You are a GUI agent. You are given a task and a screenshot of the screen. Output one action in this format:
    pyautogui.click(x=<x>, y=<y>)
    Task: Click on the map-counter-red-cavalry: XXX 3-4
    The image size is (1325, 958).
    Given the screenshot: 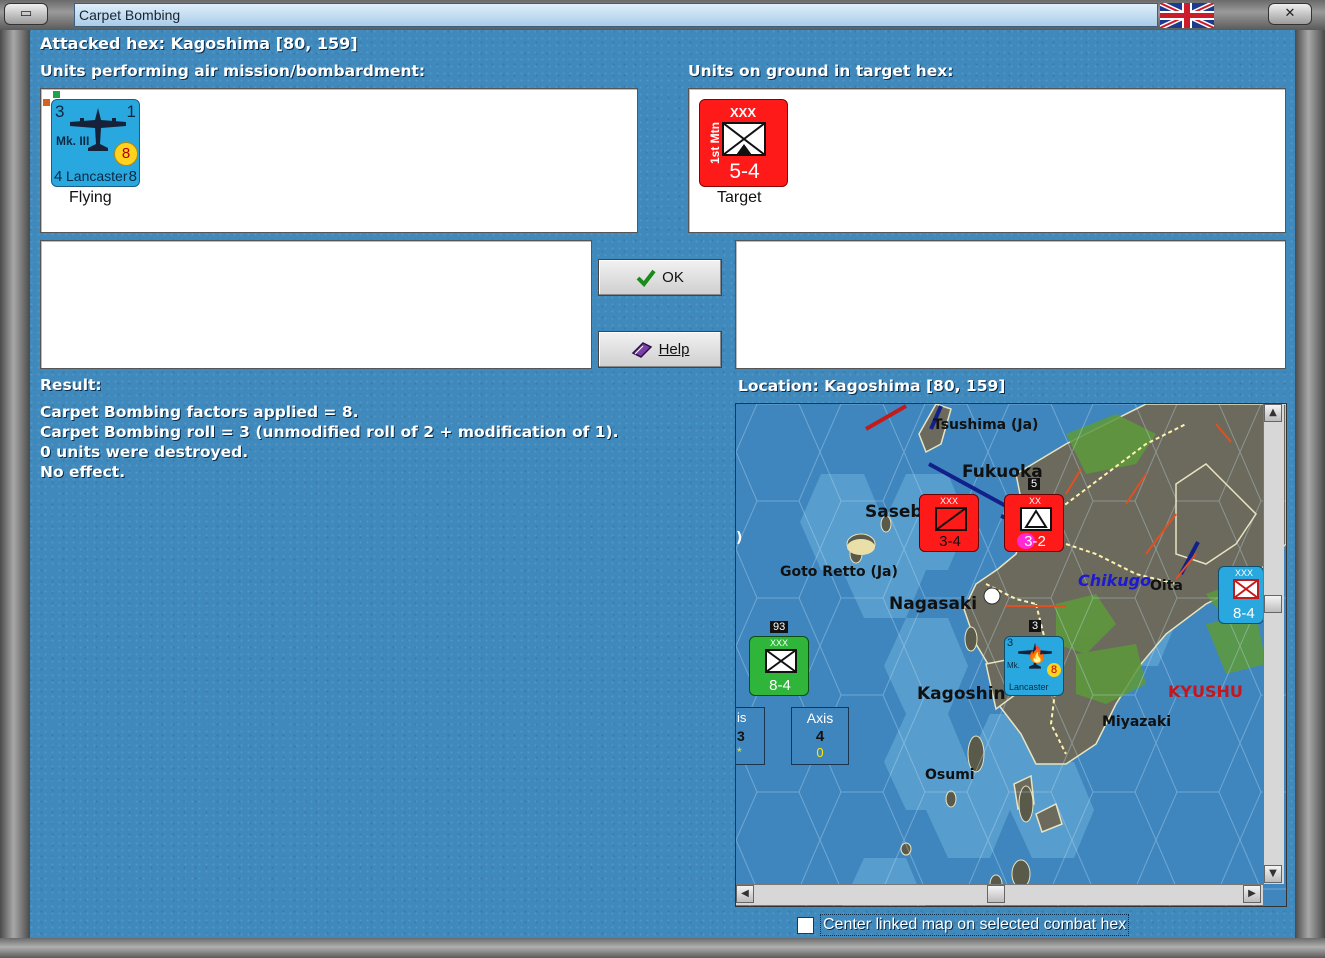 What is the action you would take?
    pyautogui.click(x=949, y=523)
    